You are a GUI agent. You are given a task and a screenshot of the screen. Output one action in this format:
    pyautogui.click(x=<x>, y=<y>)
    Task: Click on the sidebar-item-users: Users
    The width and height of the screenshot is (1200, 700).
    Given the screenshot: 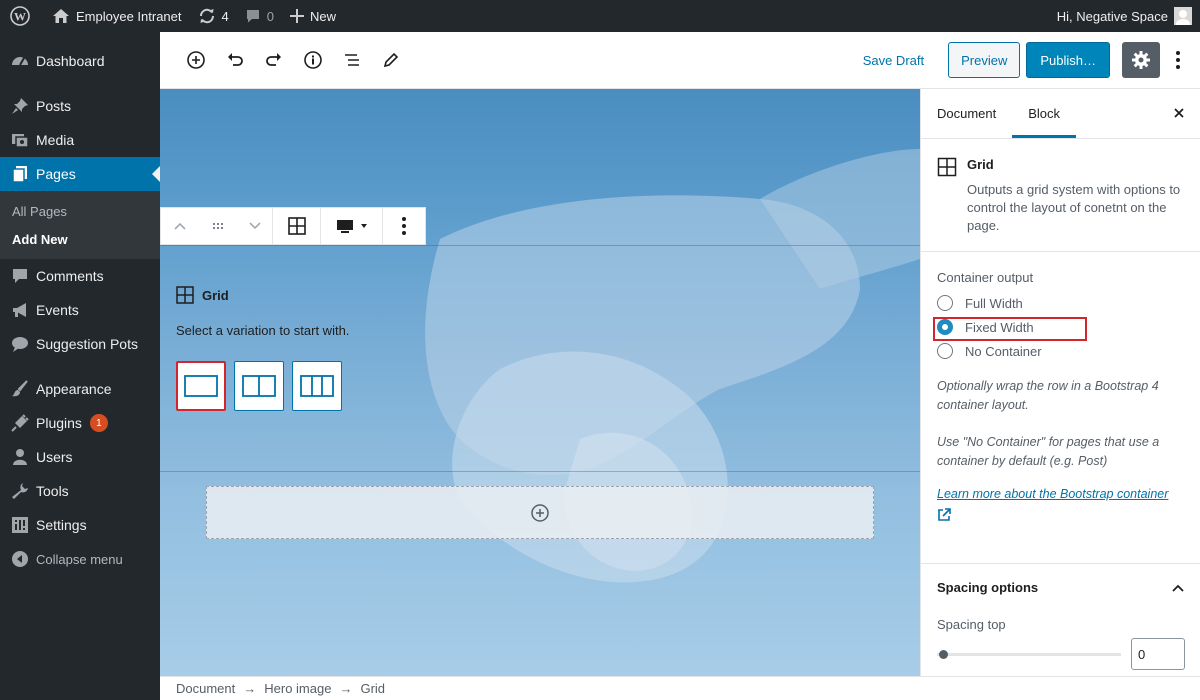 What is the action you would take?
    pyautogui.click(x=80, y=457)
    